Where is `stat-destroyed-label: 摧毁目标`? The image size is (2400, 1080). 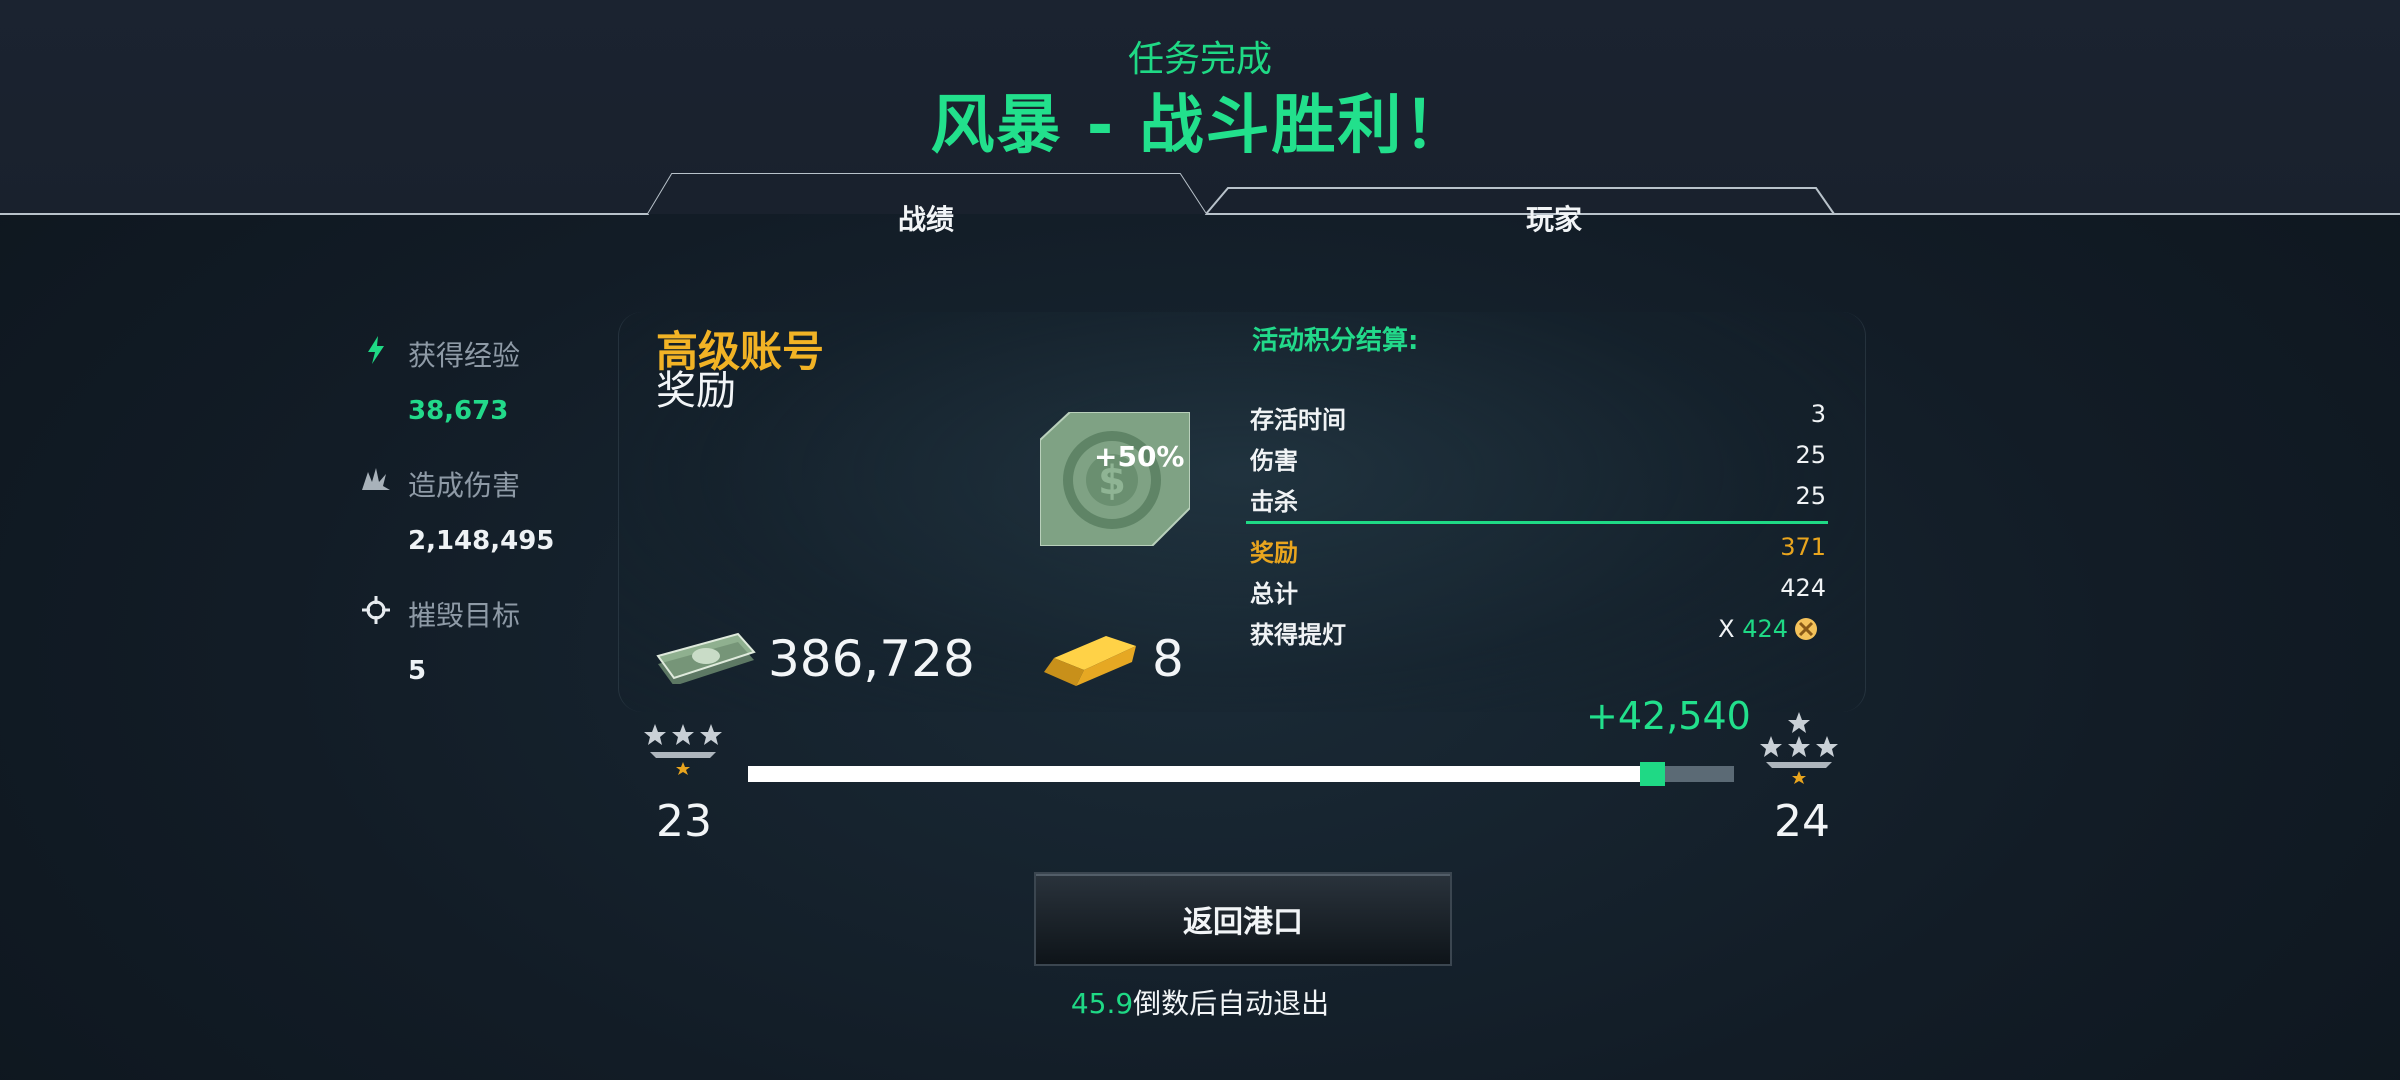 stat-destroyed-label: 摧毁目标 is located at coordinates (464, 615).